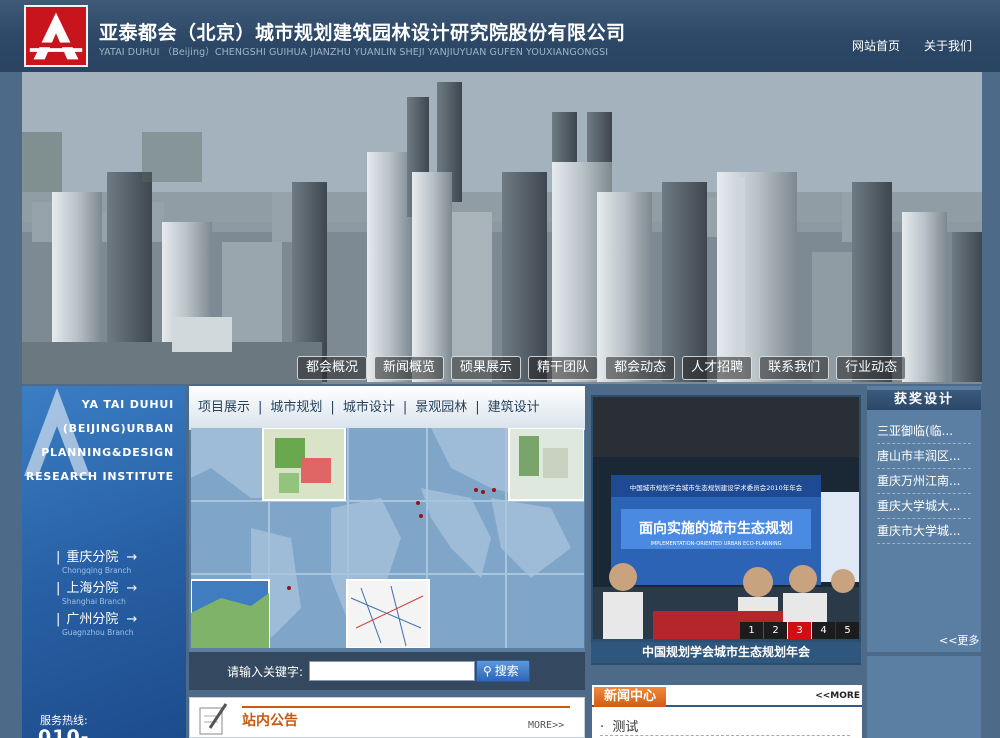 The height and width of the screenshot is (738, 1000). What do you see at coordinates (441, 407) in the screenshot?
I see `tab-landscape: 景观园林` at bounding box center [441, 407].